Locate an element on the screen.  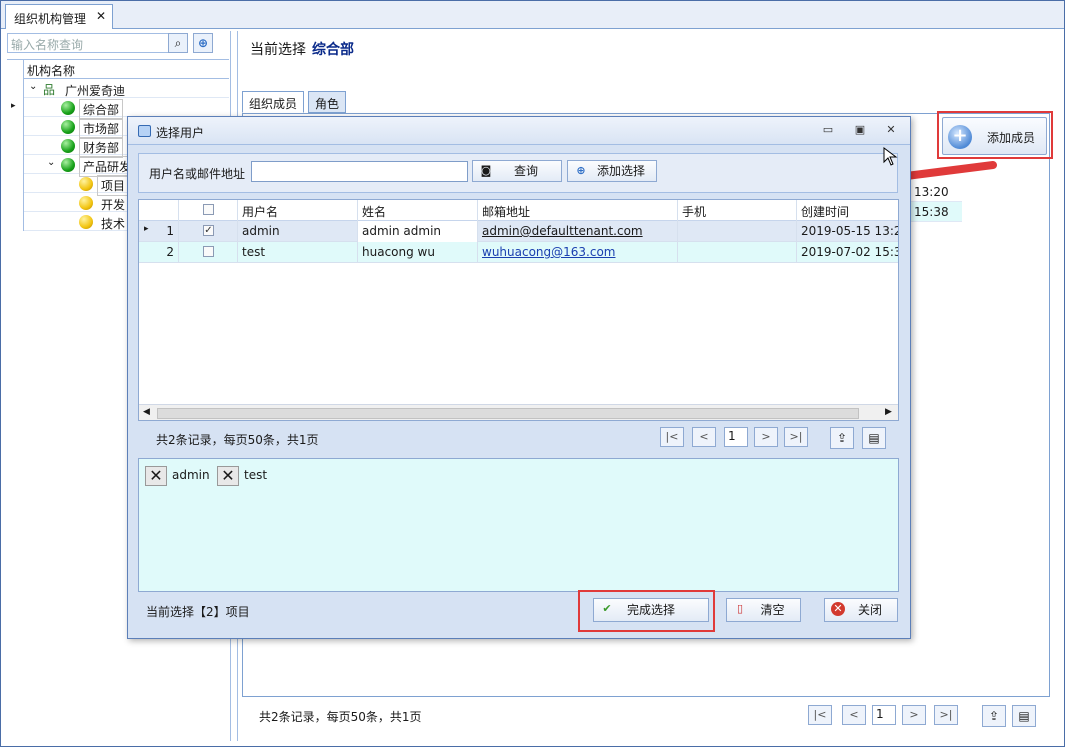
grid-header: 用户名 姓名 邮箱地址 手机 创建时间 is located at coordinates (518, 210).